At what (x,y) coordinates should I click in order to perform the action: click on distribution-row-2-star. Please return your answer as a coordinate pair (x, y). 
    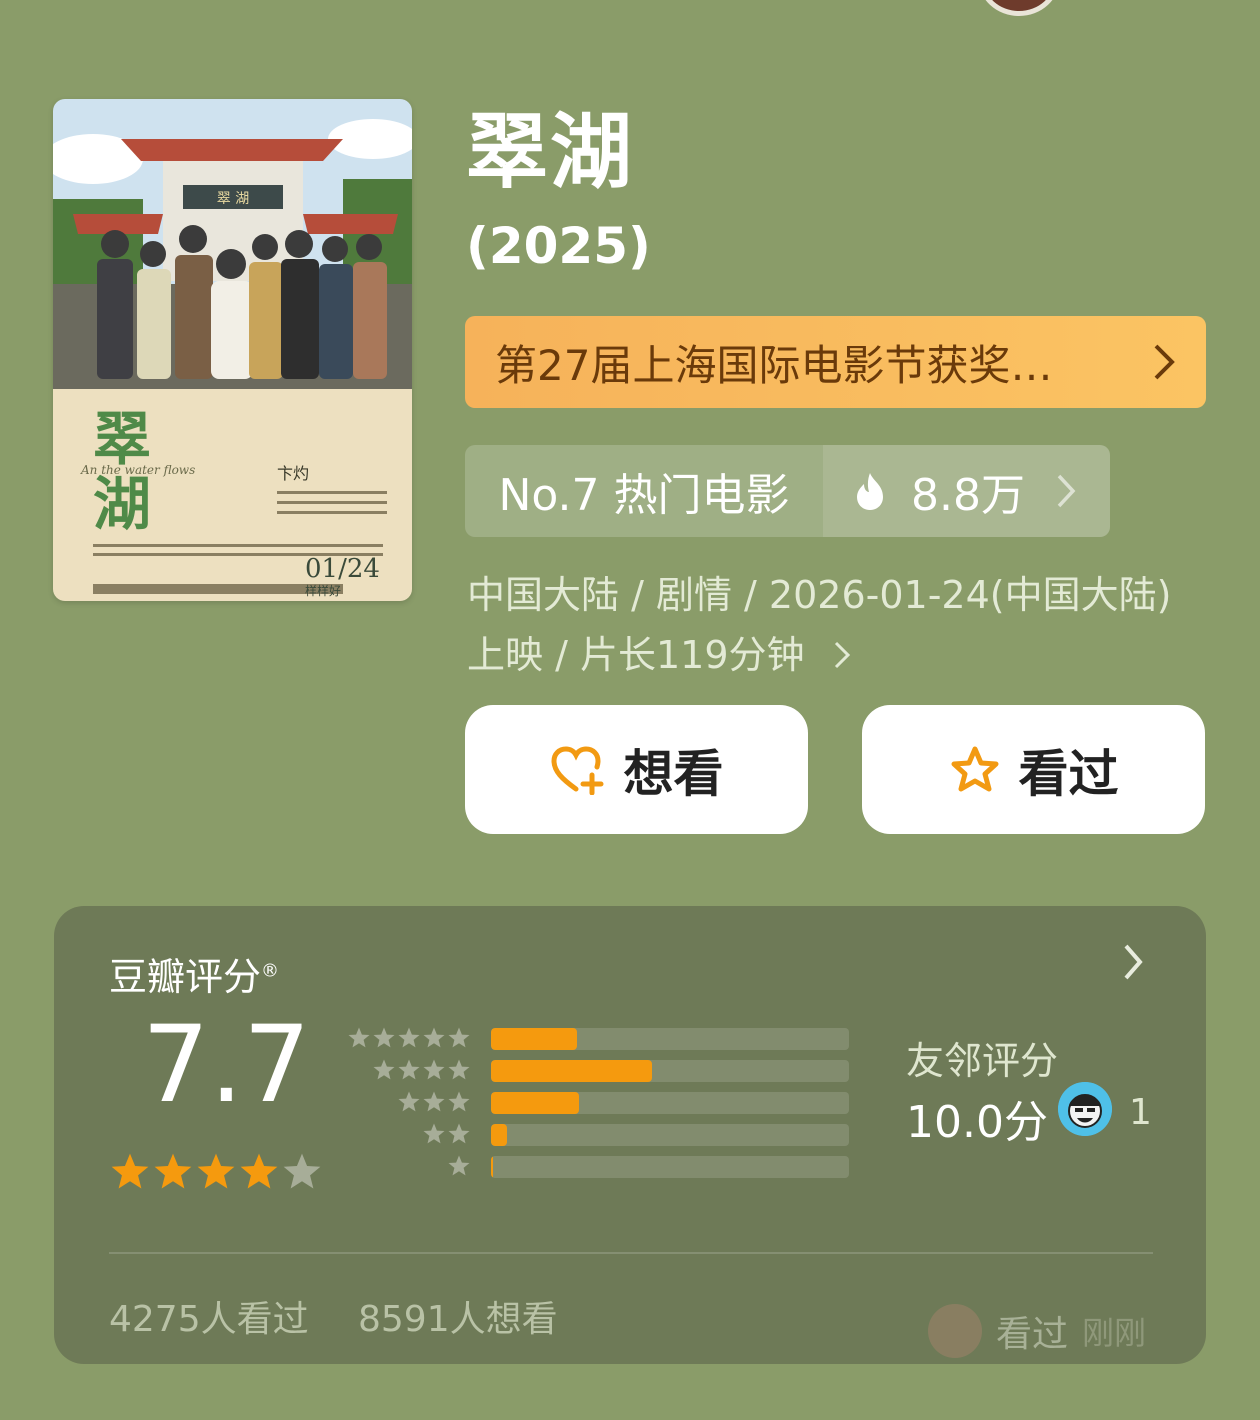
    Looking at the image, I should click on (606, 1134).